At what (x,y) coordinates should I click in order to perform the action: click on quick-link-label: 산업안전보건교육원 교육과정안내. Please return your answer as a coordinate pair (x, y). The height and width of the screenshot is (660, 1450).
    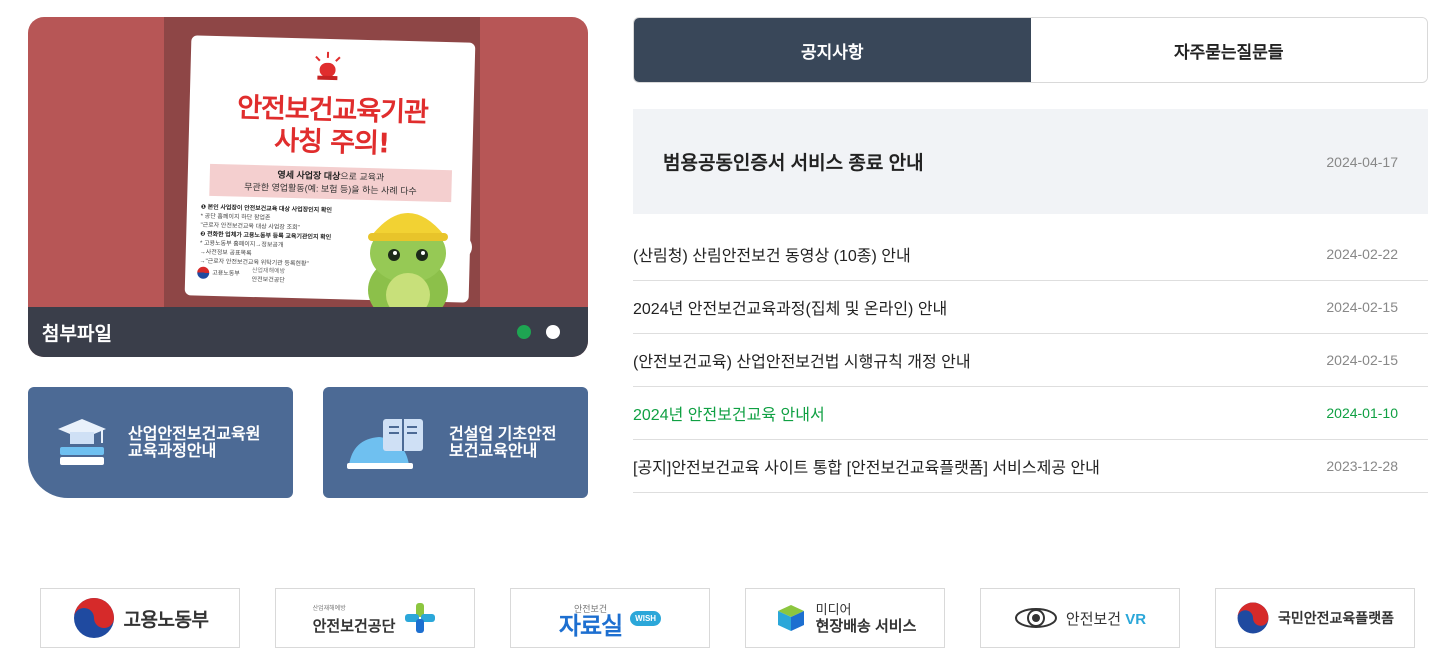
    Looking at the image, I should click on (194, 442).